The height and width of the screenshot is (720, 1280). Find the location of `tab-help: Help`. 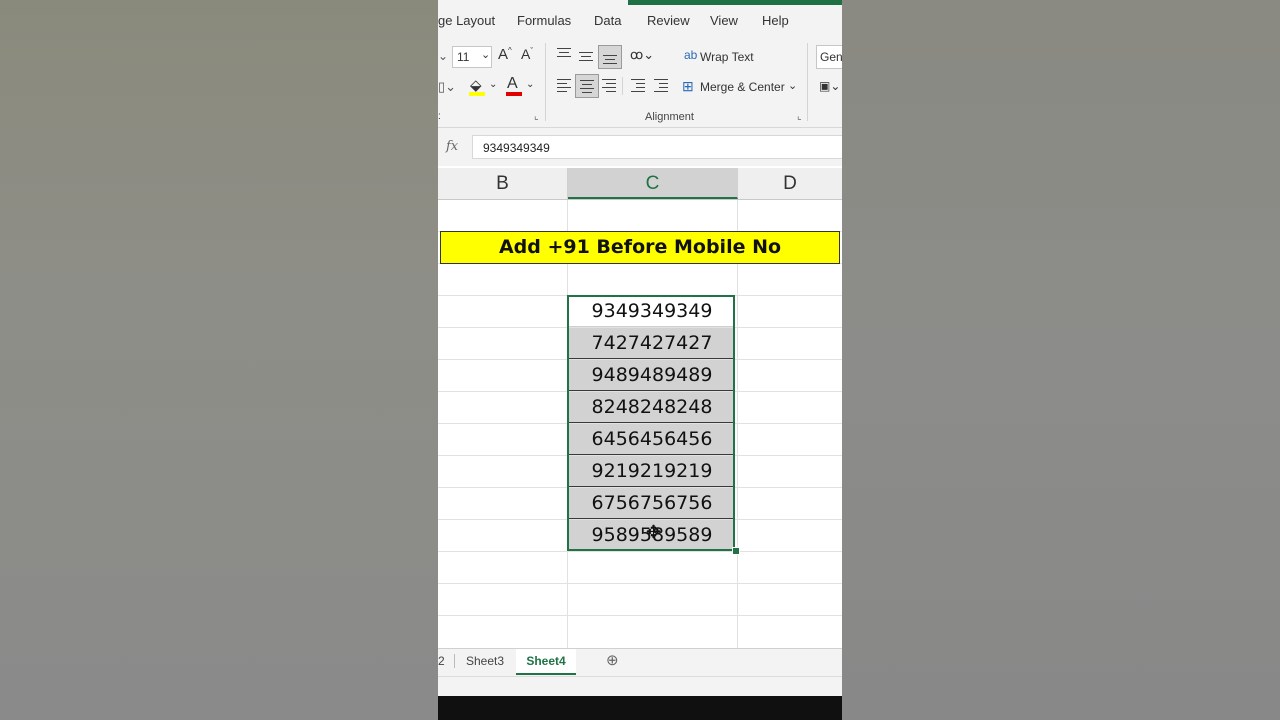

tab-help: Help is located at coordinates (775, 20).